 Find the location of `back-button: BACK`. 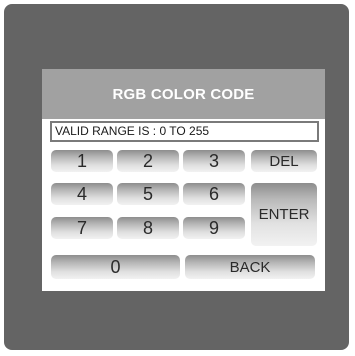

back-button: BACK is located at coordinates (250, 267).